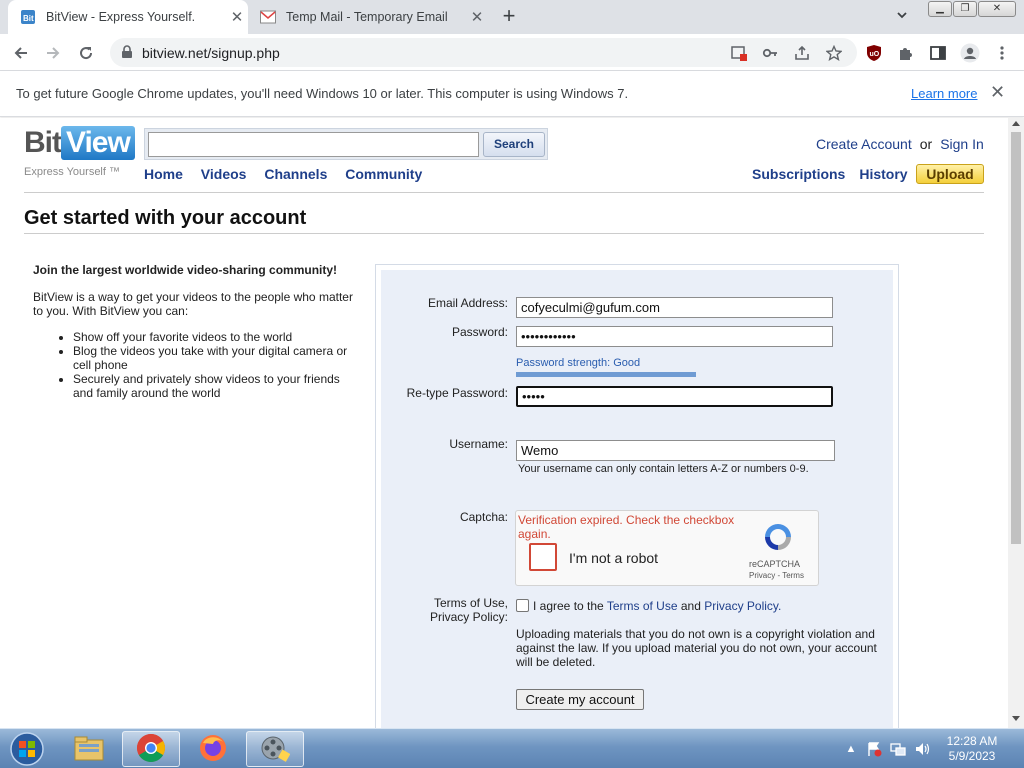  Describe the element at coordinates (972, 741) in the screenshot. I see `clock-time: 12:28 AM` at that location.